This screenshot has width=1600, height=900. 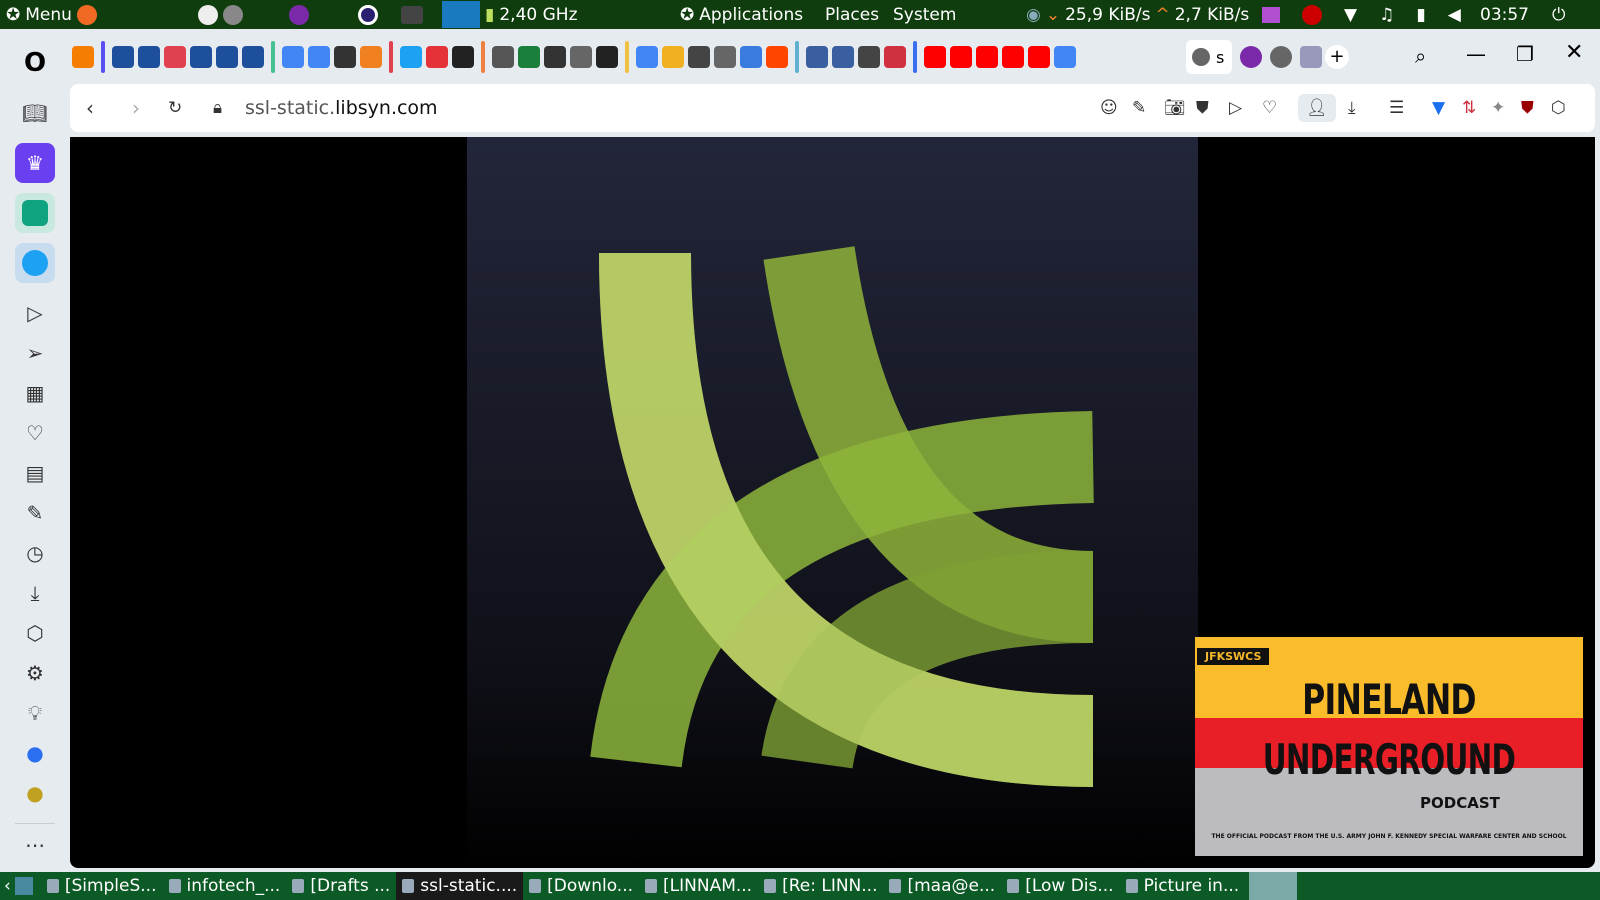 I want to click on clock-icon, so click(x=175, y=57).